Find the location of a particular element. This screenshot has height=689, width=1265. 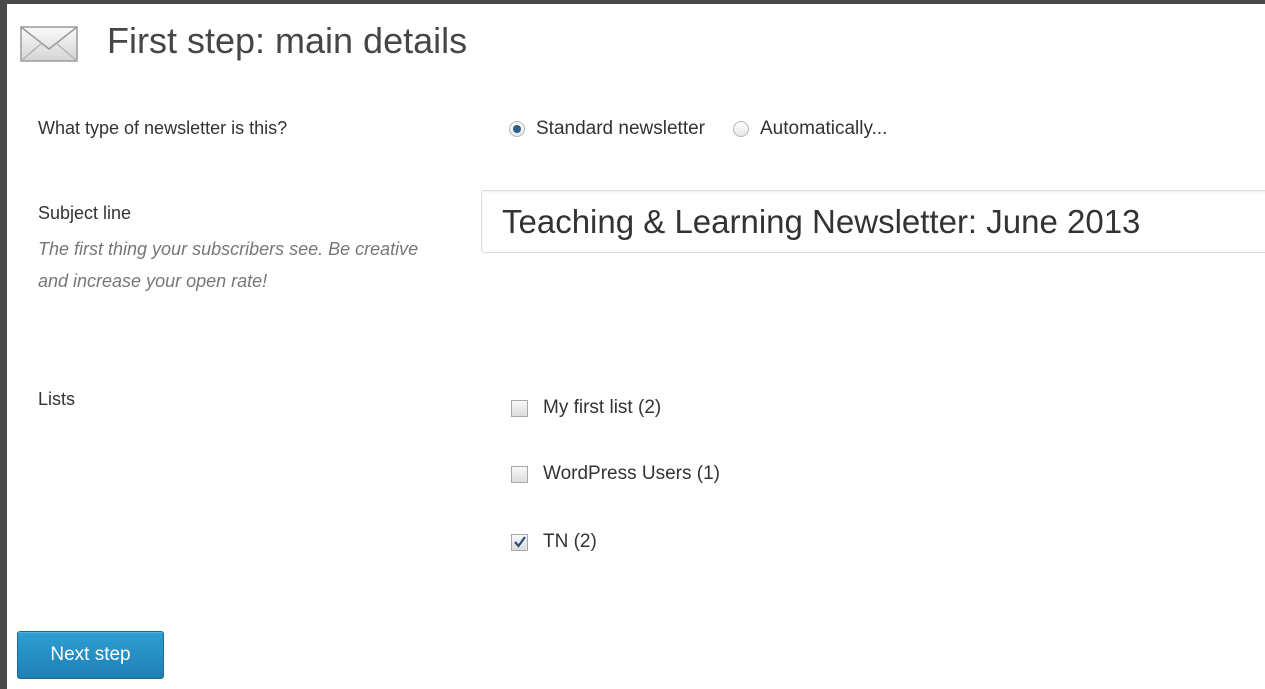

radio-option-standard: Standard newsletter is located at coordinates (607, 129).